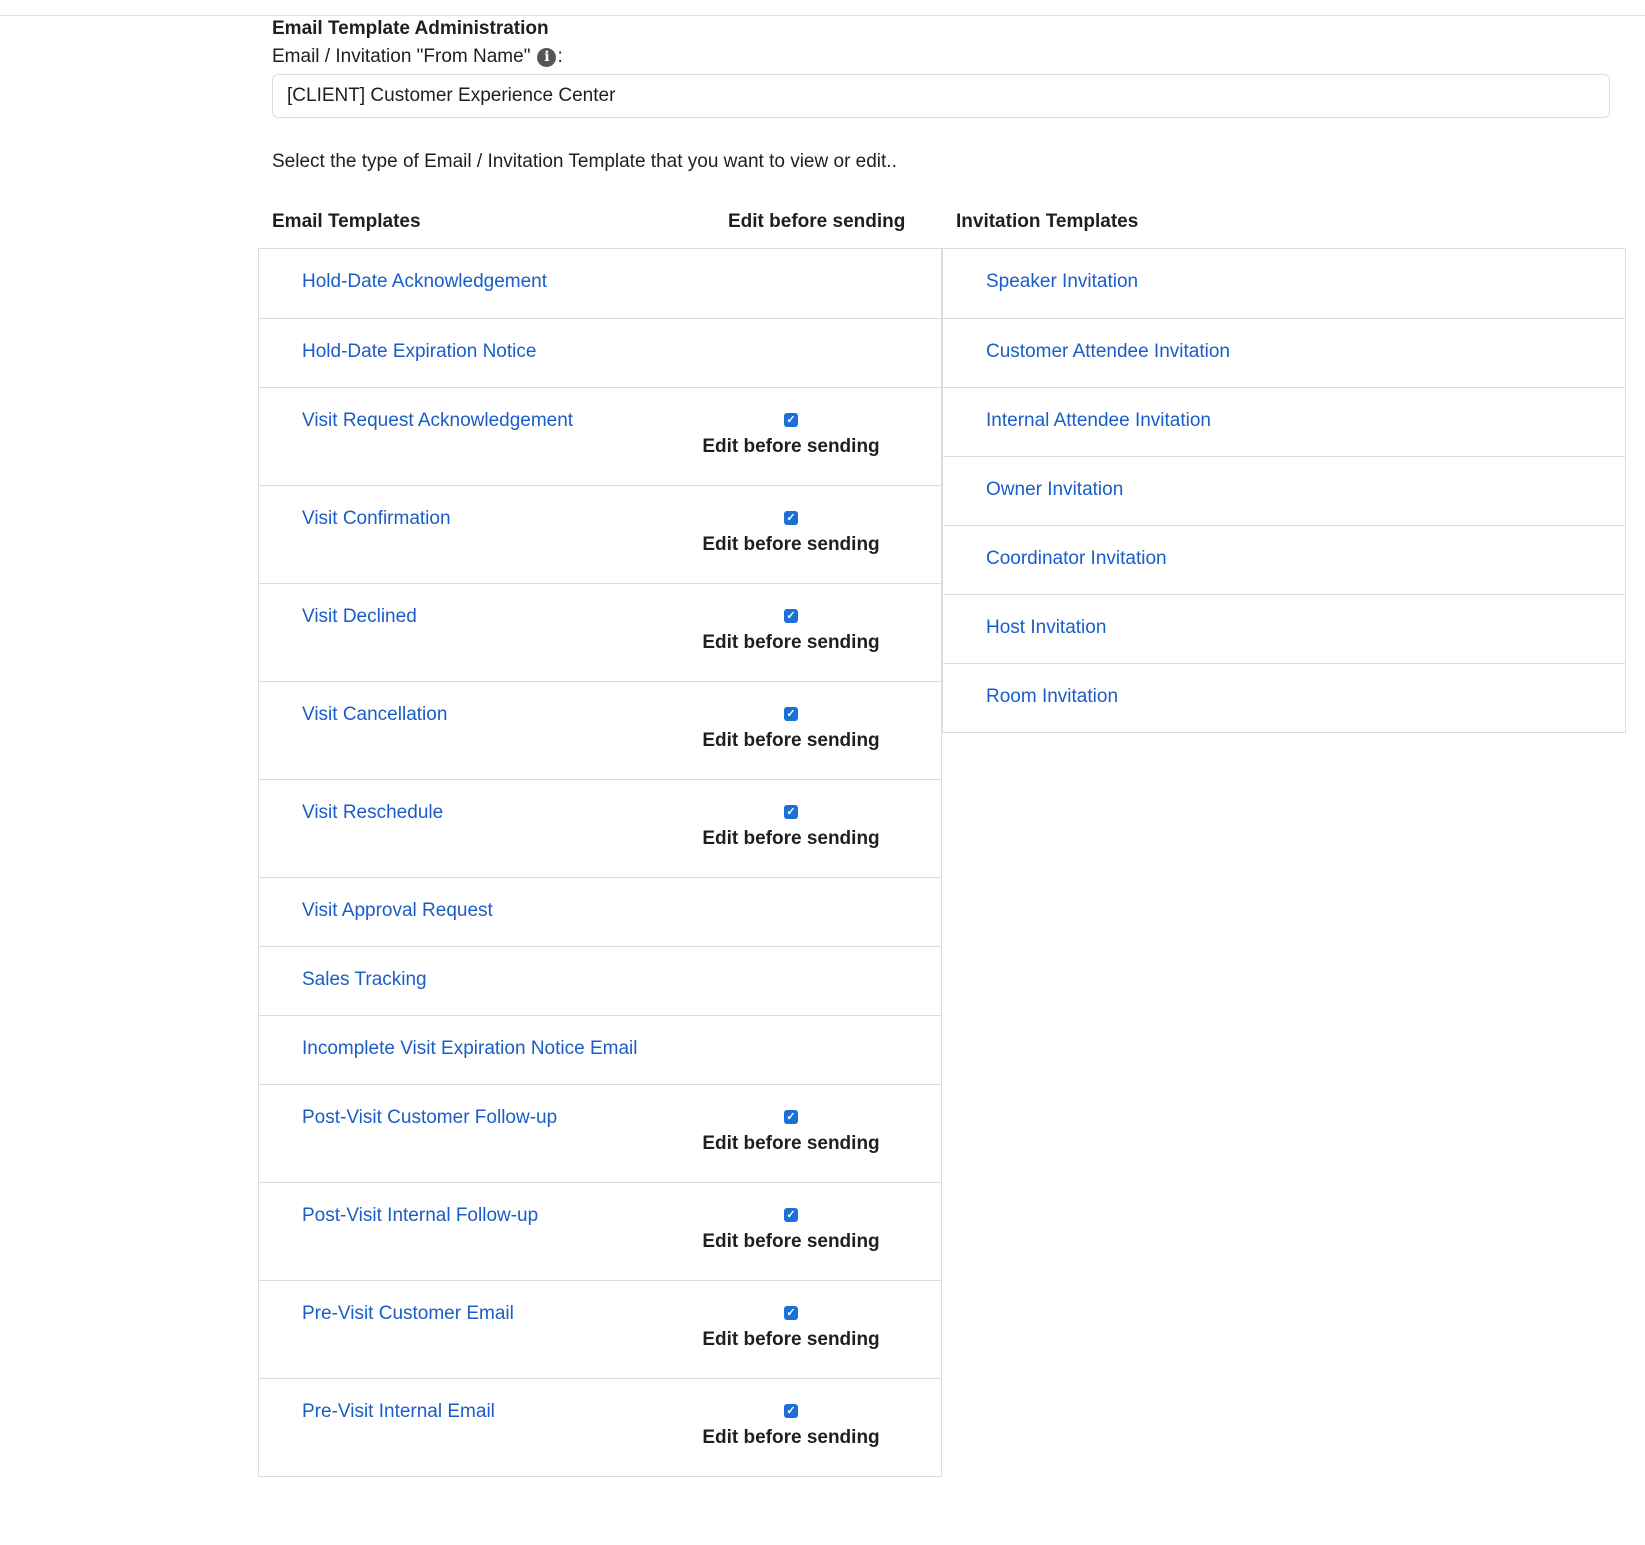 The image size is (1645, 1545). What do you see at coordinates (600, 632) in the screenshot?
I see `email-template-row: Visit Declined ✓ Edit before sending` at bounding box center [600, 632].